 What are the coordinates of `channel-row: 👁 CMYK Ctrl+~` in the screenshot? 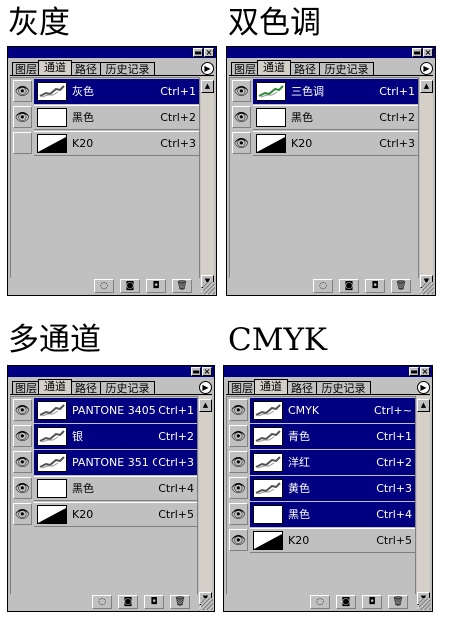 It's located at (321, 410).